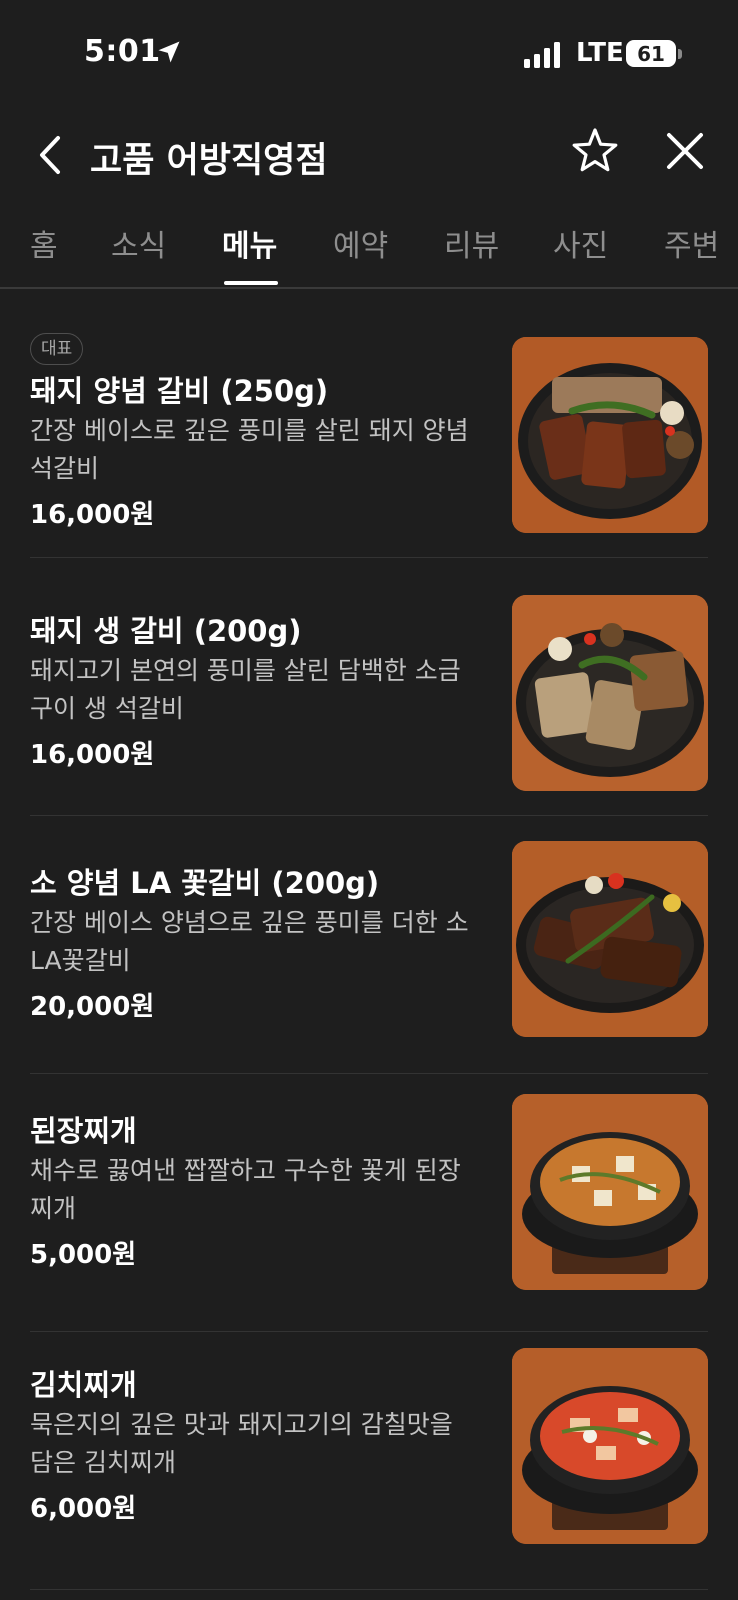  Describe the element at coordinates (542, 55) in the screenshot. I see `signal-bars-icon` at that location.